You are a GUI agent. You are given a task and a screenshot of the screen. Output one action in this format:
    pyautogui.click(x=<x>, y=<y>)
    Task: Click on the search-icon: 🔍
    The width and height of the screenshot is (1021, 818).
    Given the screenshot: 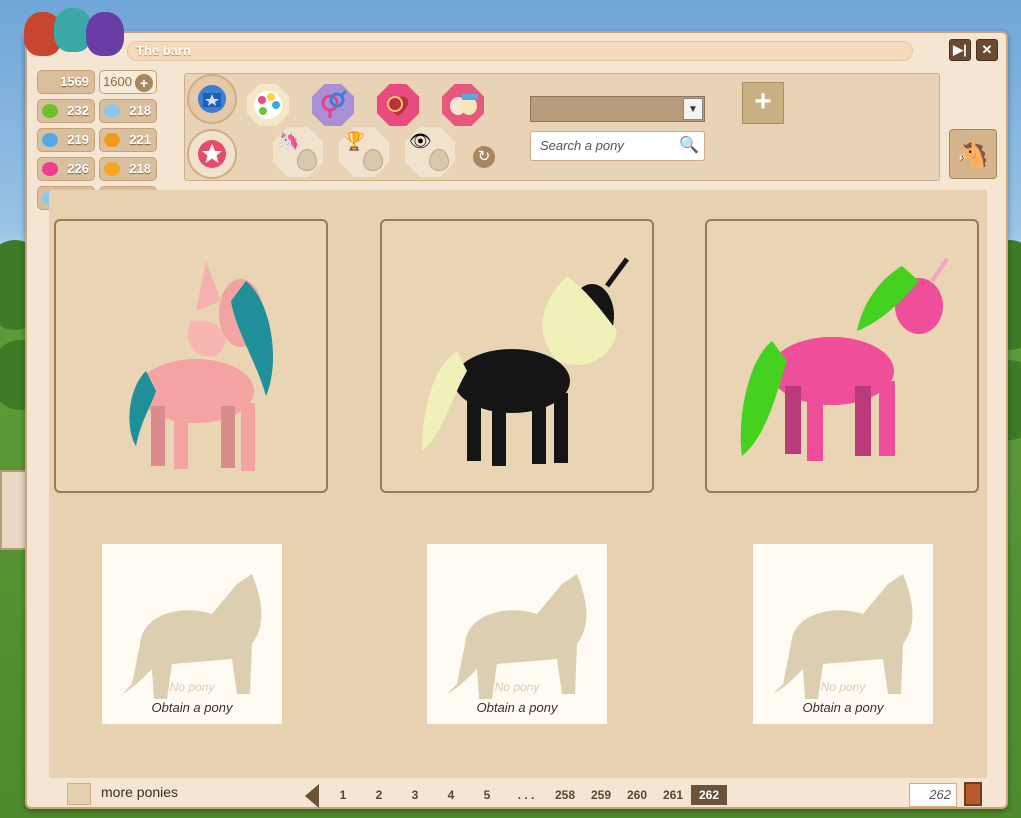 What is the action you would take?
    pyautogui.click(x=689, y=145)
    